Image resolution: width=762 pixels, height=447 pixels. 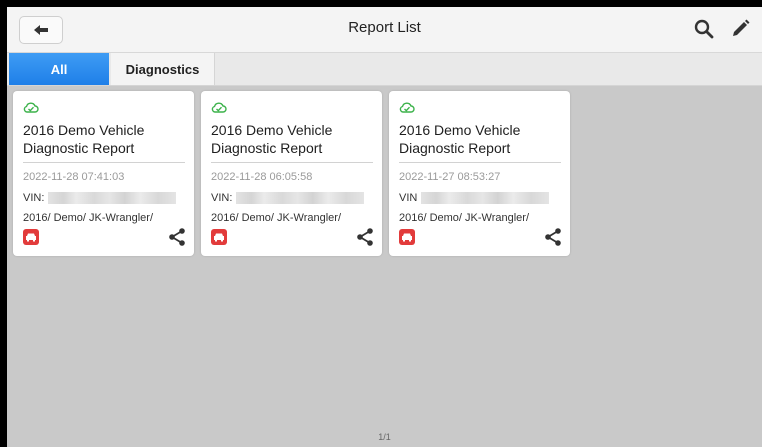 I want to click on pagination-indicator: 1/1, so click(x=384, y=437).